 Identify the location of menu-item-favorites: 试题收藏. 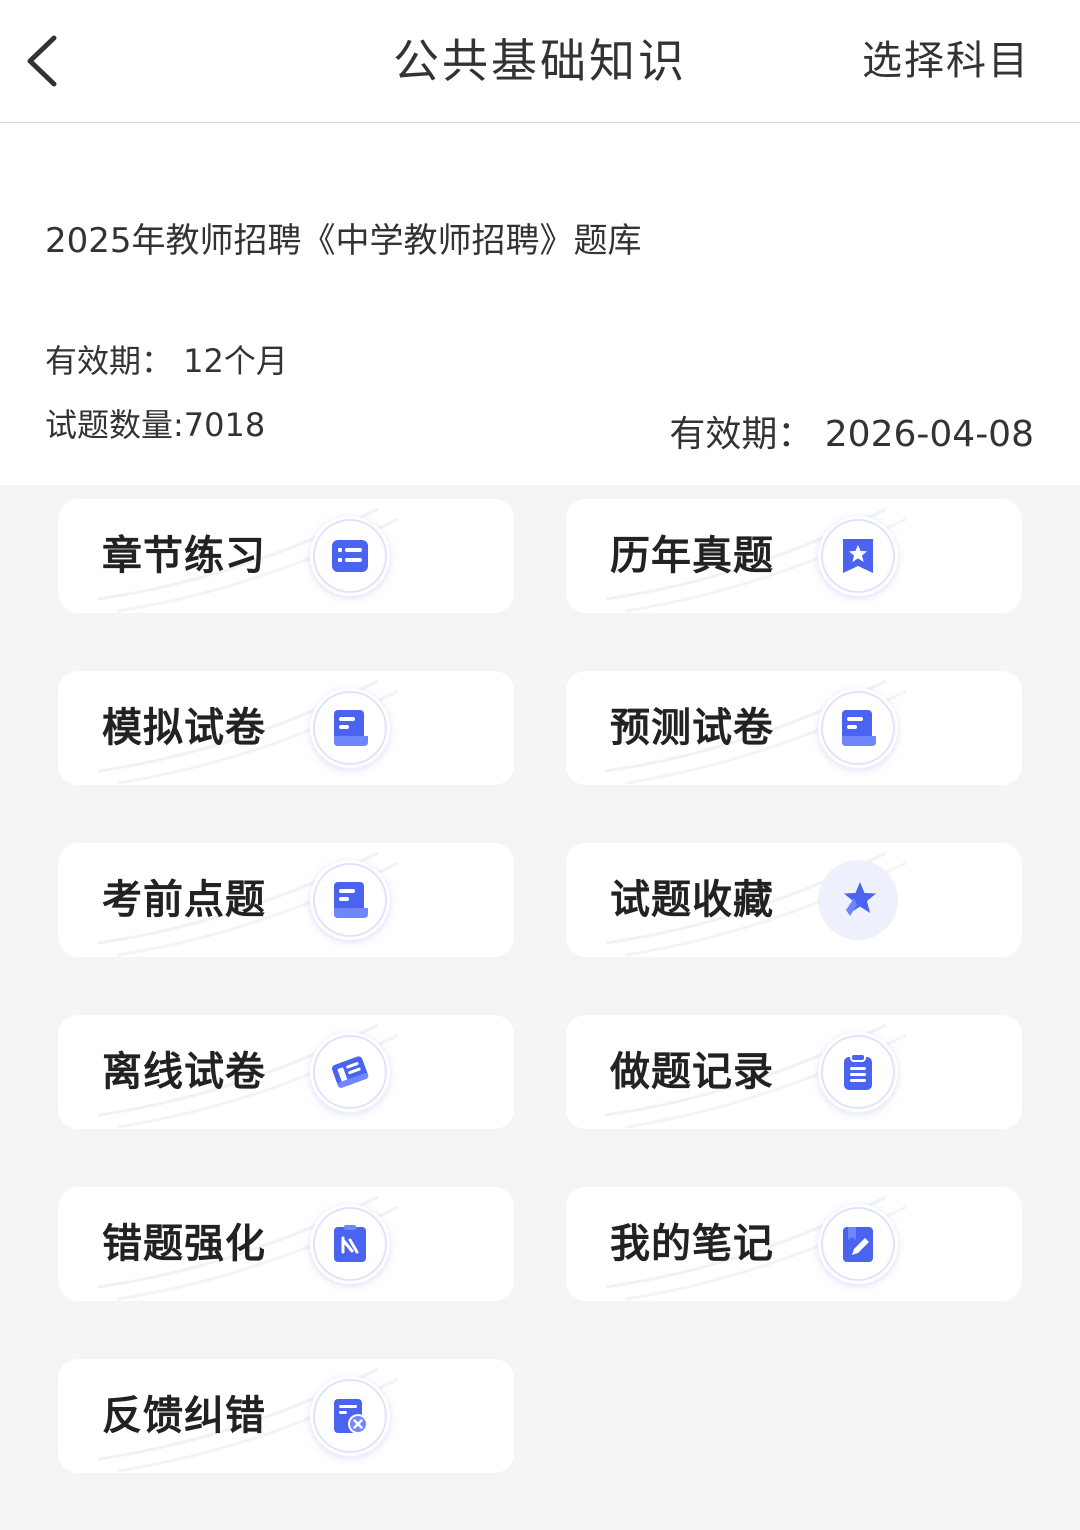
(794, 900).